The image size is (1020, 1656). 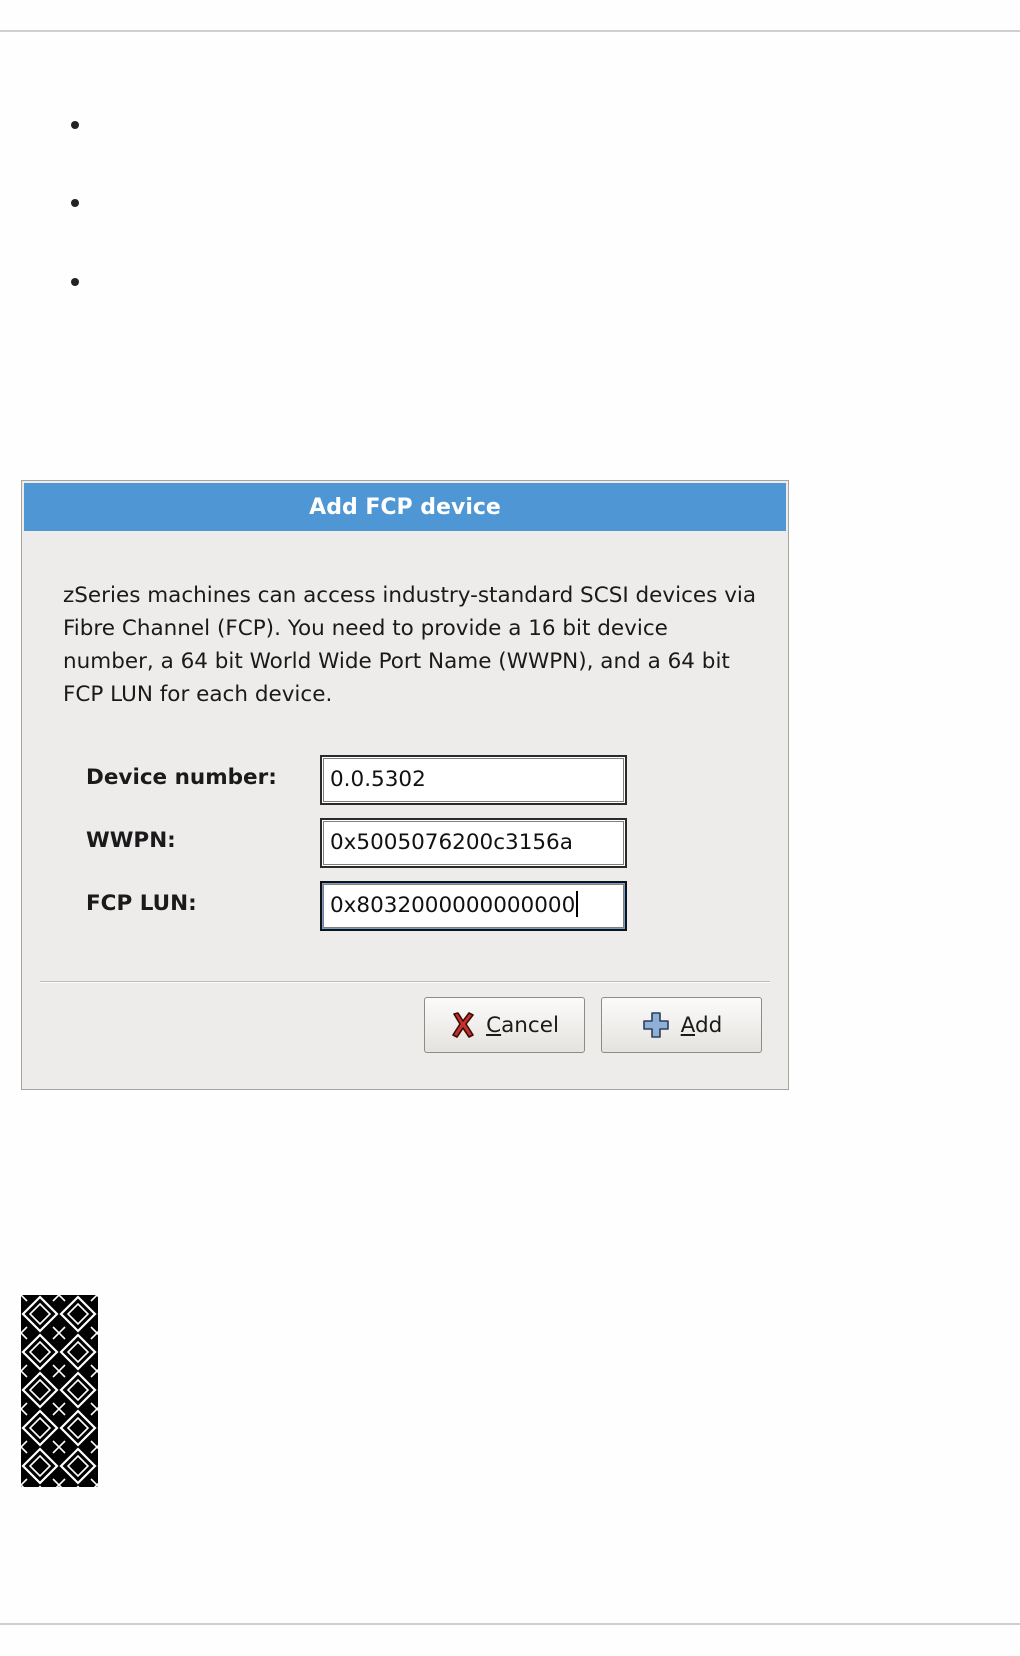 I want to click on device-number-label: Device number:, so click(x=181, y=777).